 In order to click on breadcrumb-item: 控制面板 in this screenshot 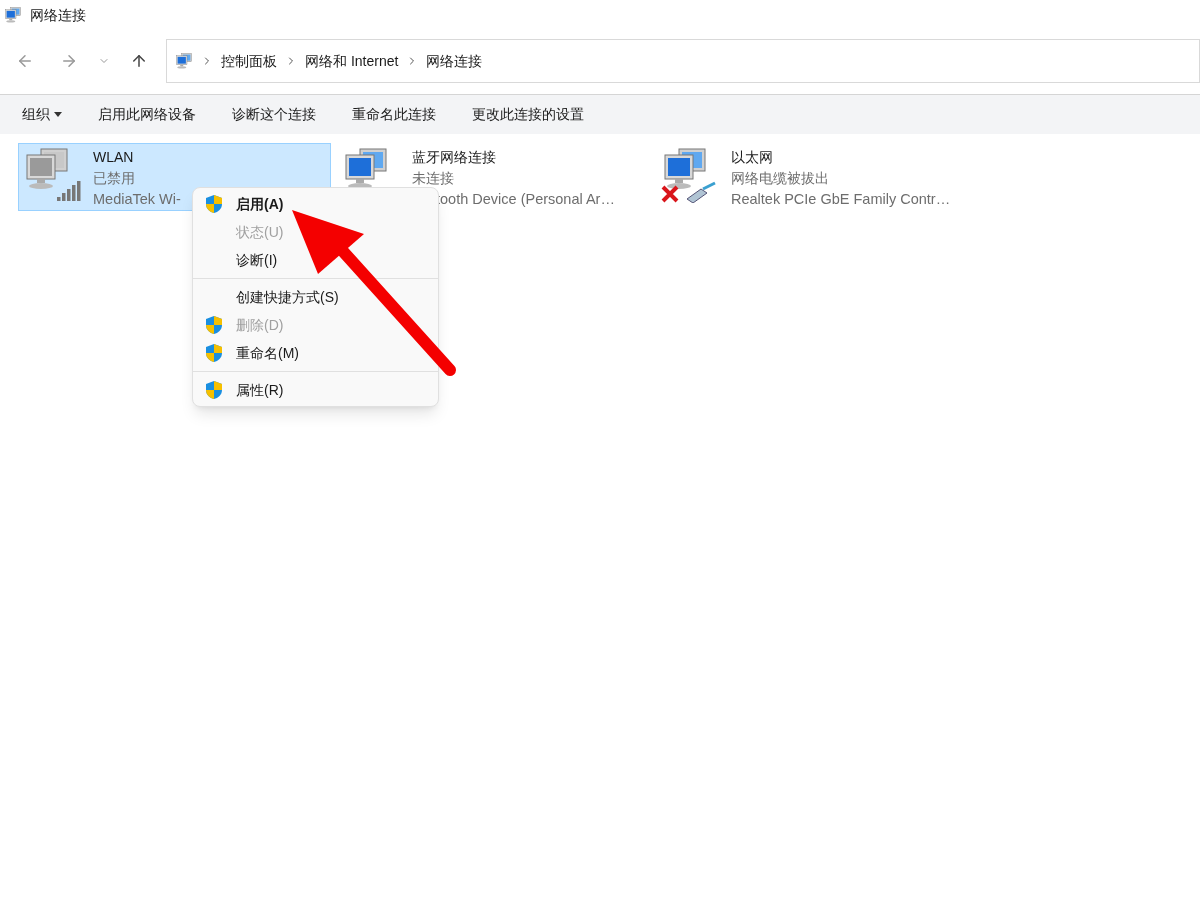, I will do `click(249, 61)`.